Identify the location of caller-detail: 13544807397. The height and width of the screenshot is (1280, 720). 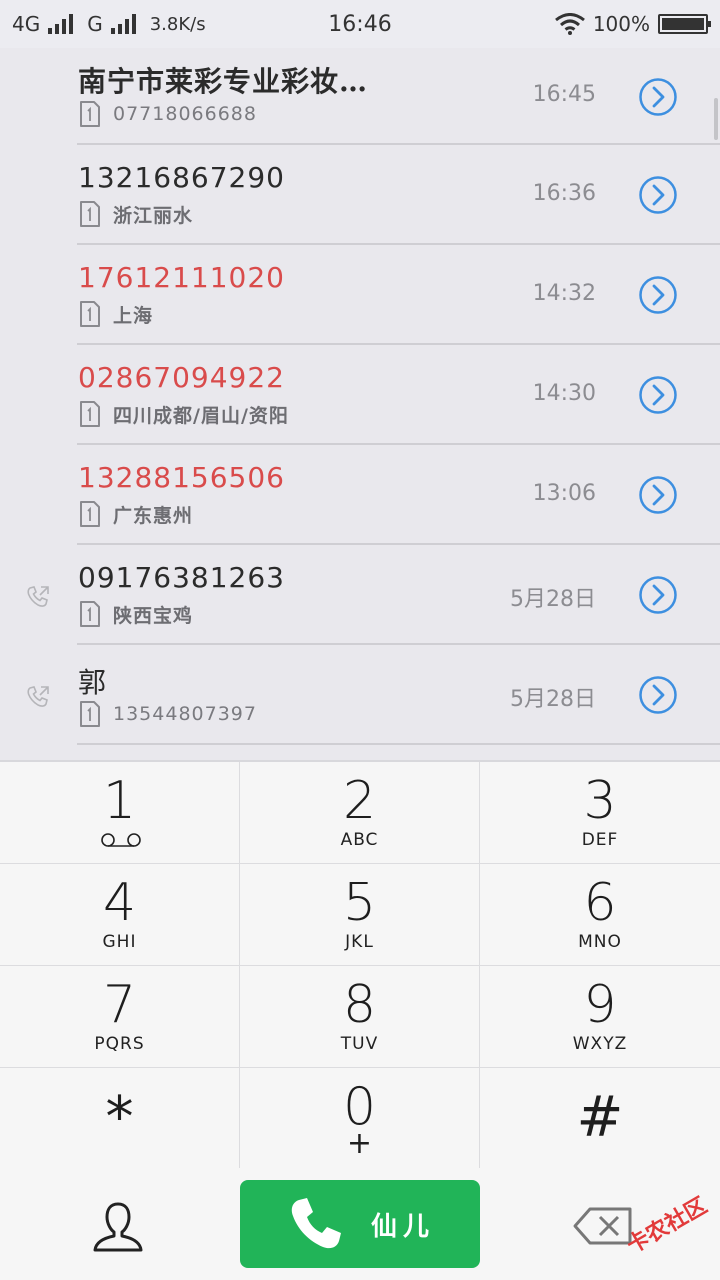
(168, 714).